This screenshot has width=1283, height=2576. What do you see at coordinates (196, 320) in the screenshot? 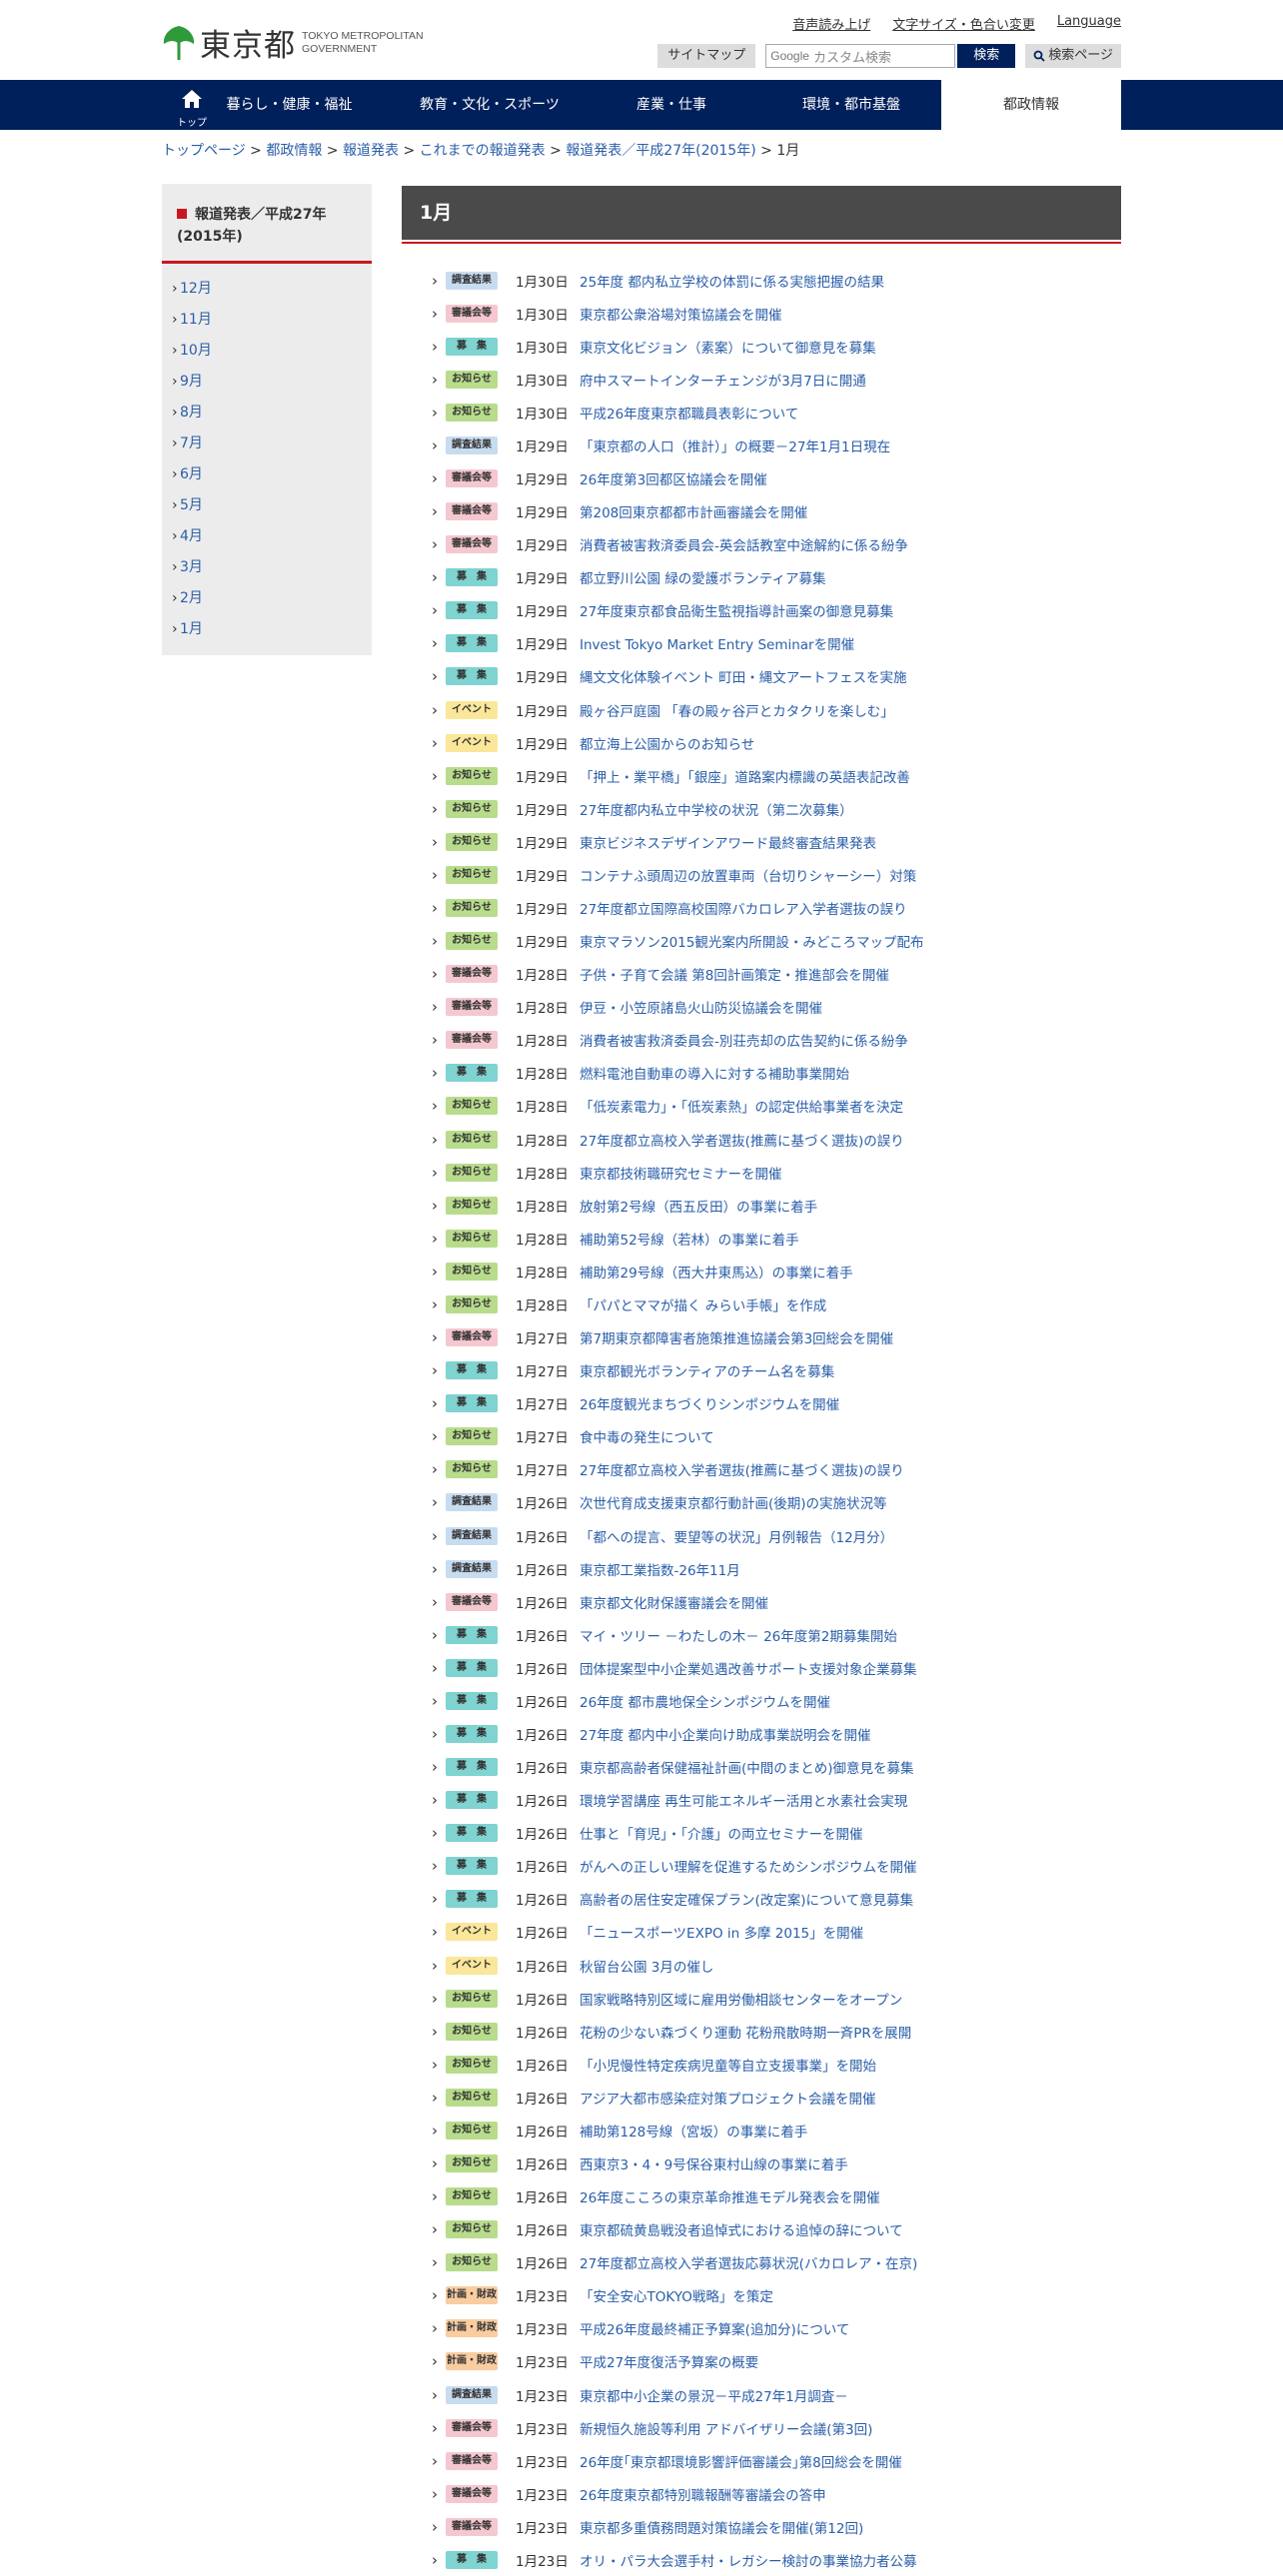
I see `sidebar-month-link: 11月` at bounding box center [196, 320].